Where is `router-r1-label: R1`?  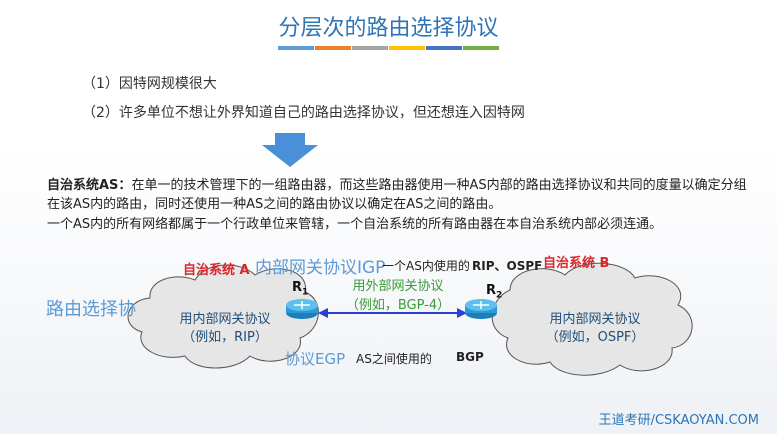 router-r1-label: R1 is located at coordinates (300, 289).